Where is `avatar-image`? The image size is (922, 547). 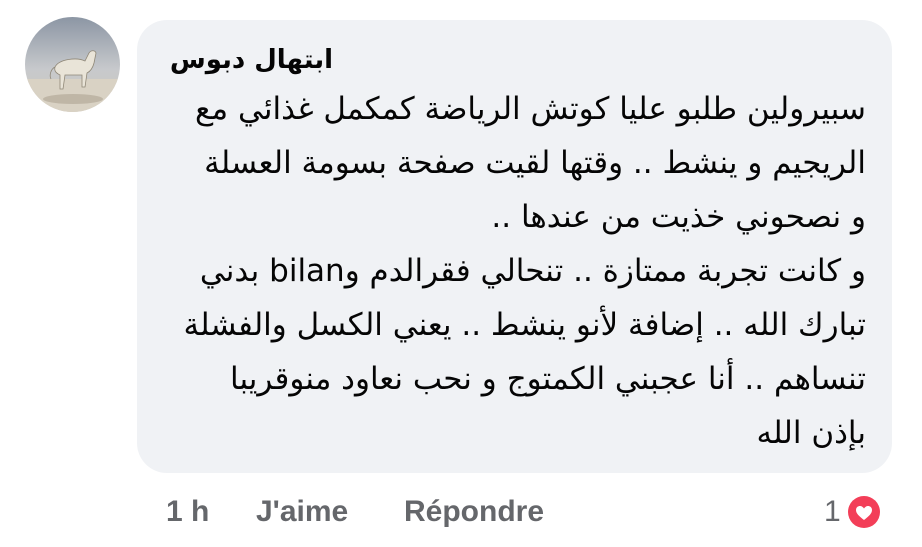 avatar-image is located at coordinates (72, 64).